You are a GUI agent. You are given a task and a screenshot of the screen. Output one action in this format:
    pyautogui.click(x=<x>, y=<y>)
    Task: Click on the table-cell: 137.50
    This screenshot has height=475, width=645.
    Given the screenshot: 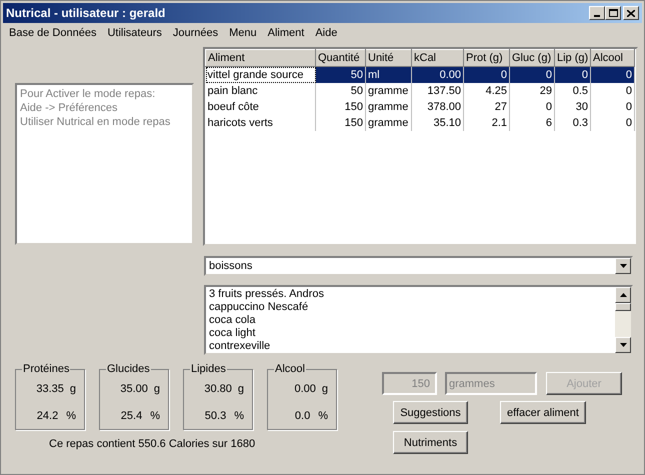 What is the action you would take?
    pyautogui.click(x=438, y=90)
    